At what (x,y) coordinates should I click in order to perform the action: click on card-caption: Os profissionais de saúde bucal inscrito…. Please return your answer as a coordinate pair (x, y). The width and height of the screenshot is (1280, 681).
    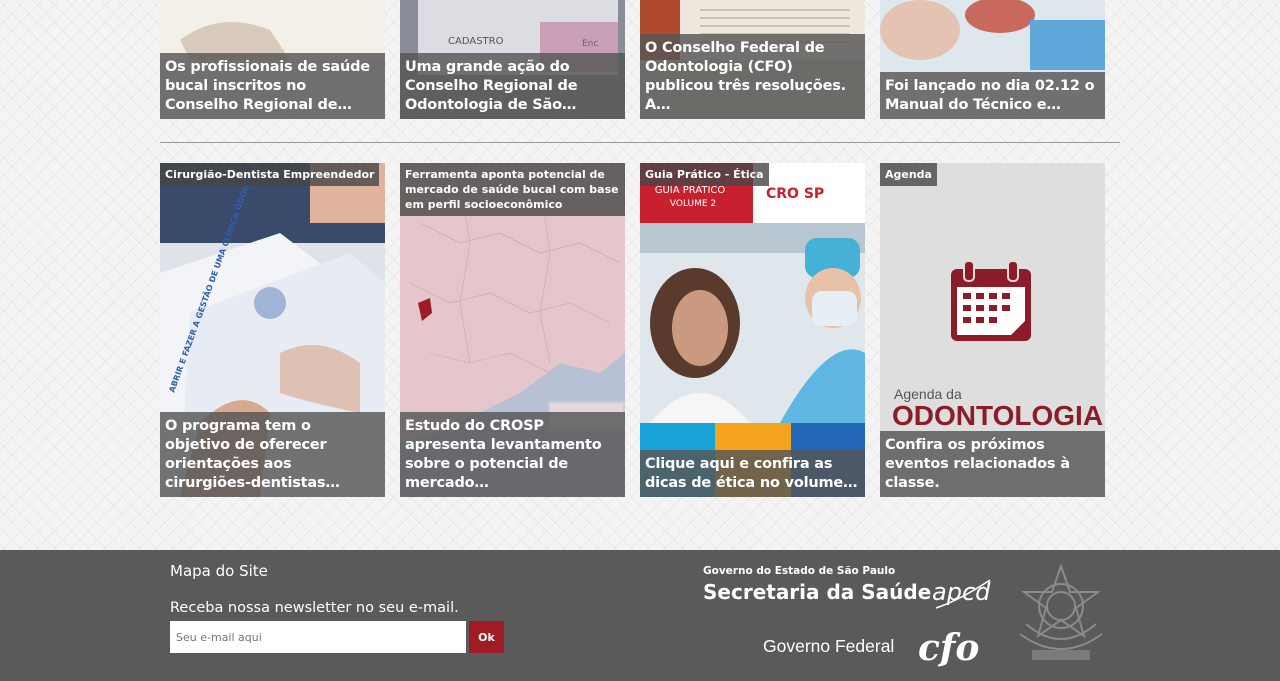
    Looking at the image, I should click on (272, 86).